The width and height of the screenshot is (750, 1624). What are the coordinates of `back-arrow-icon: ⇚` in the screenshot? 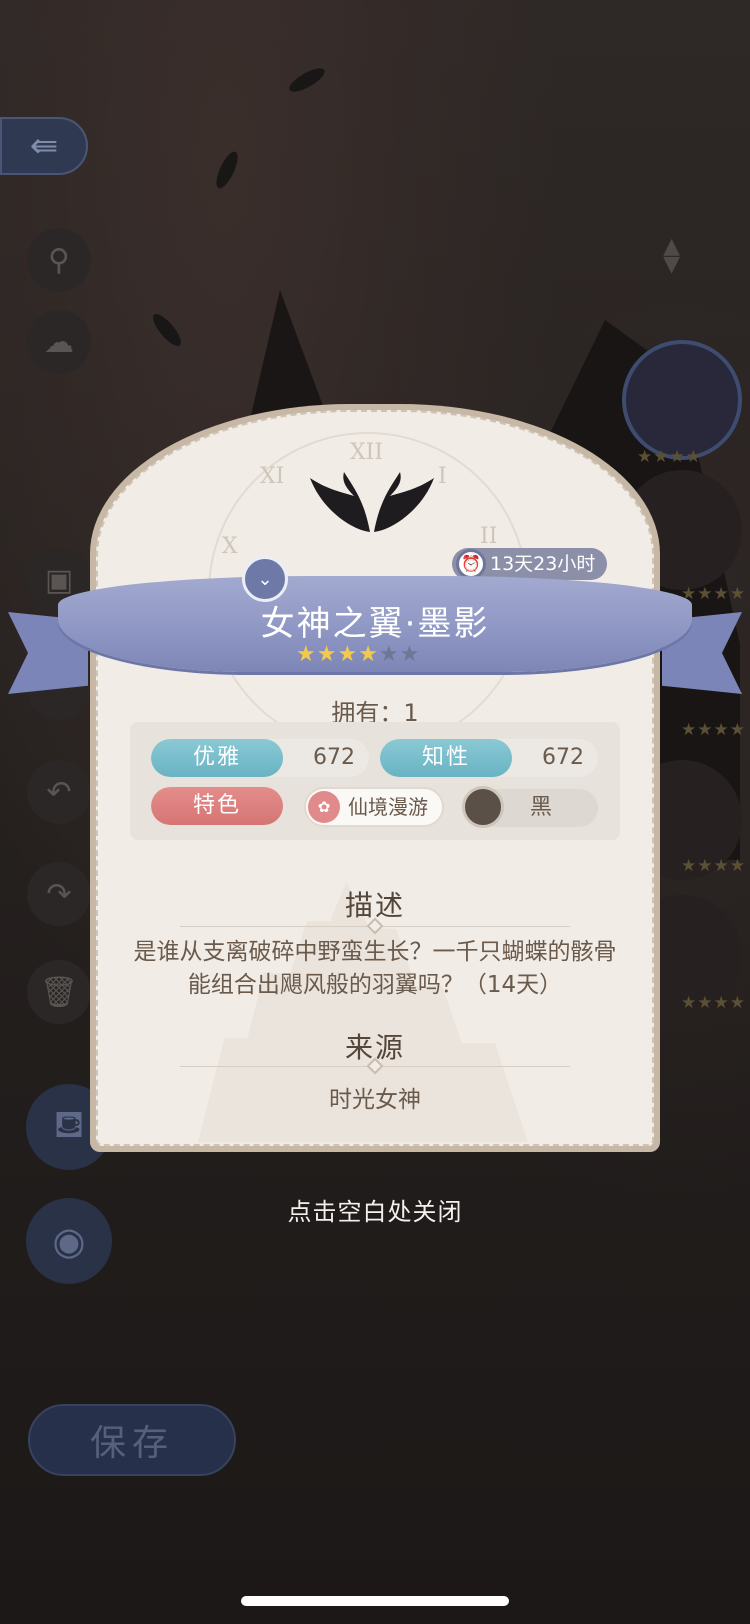 It's located at (44, 146).